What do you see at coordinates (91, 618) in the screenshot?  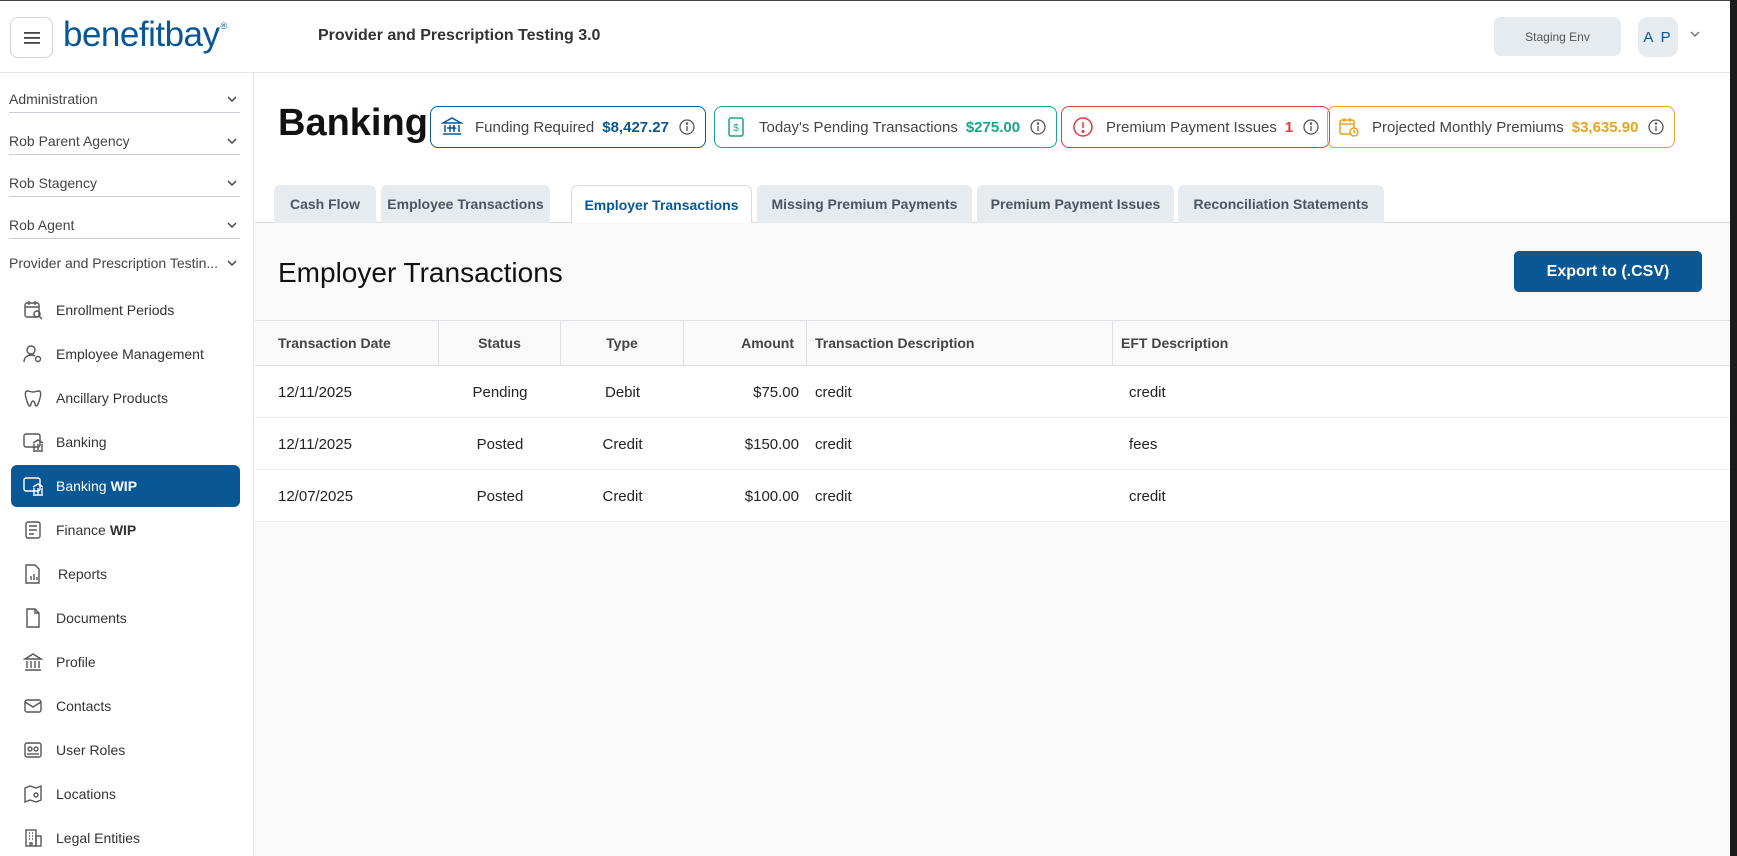 I see `sidebar-item-label: Documents` at bounding box center [91, 618].